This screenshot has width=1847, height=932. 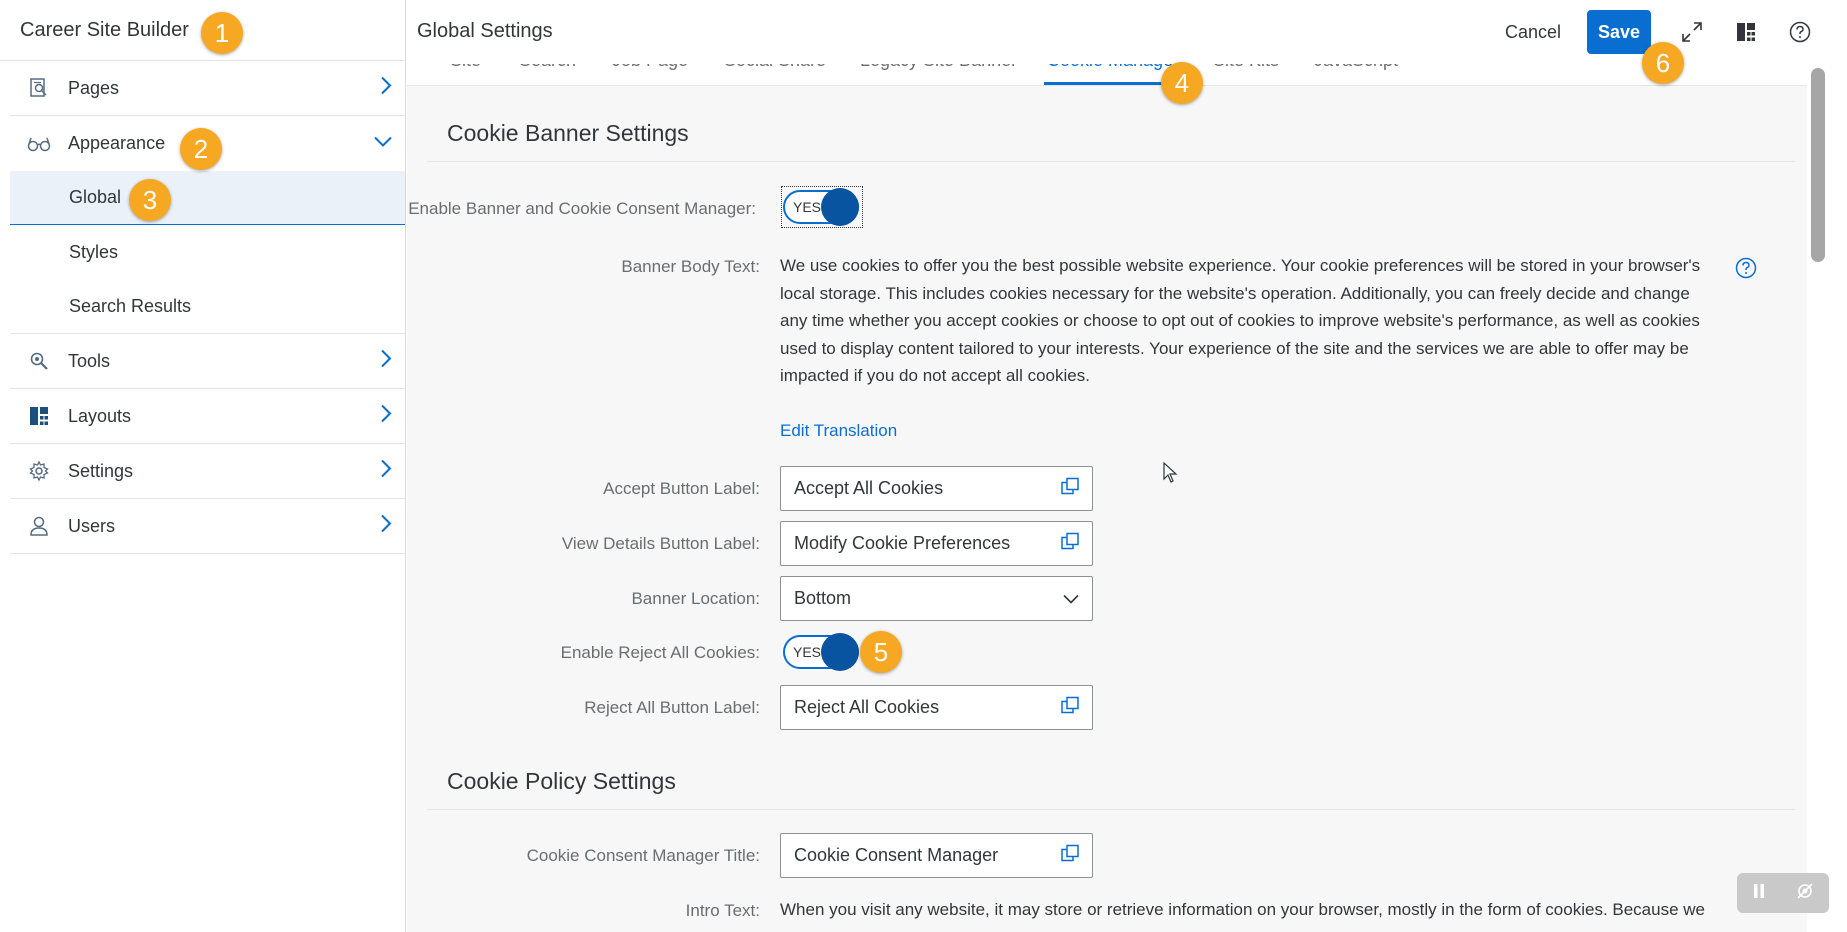 What do you see at coordinates (568, 133) in the screenshot?
I see `section-title-cookie-banner: Cookie Banner Settings` at bounding box center [568, 133].